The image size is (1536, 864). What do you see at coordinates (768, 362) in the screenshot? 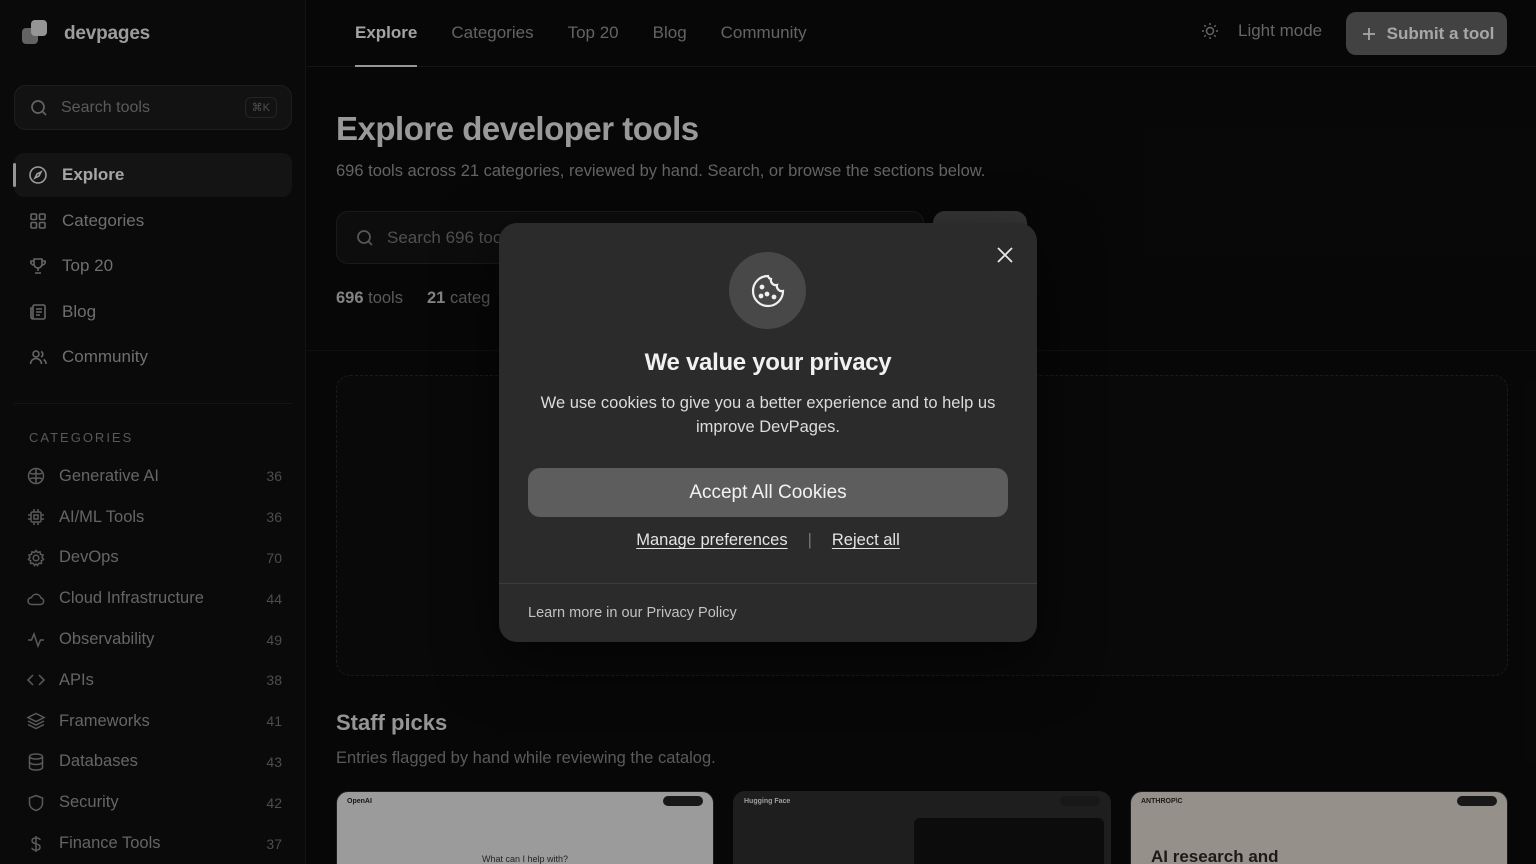
I see `modal-title: We value your privacy` at bounding box center [768, 362].